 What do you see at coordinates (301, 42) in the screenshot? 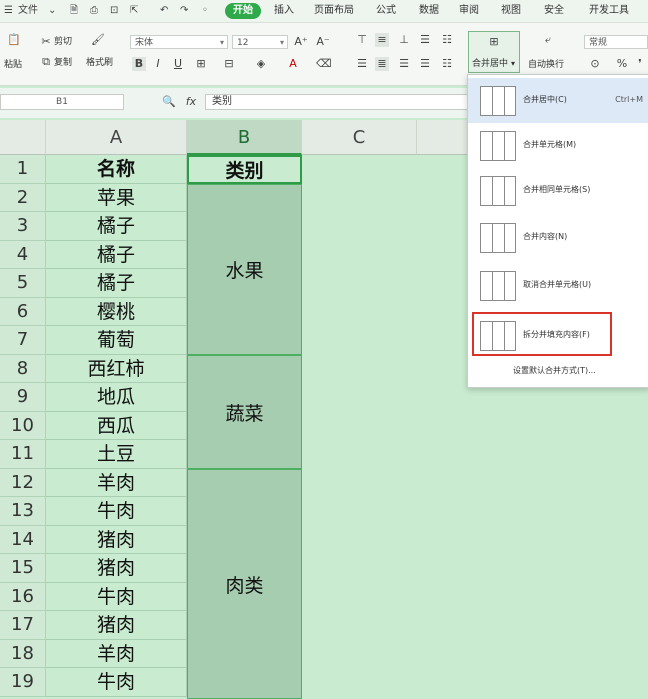
I see `increase-font-icon: A⁺` at bounding box center [301, 42].